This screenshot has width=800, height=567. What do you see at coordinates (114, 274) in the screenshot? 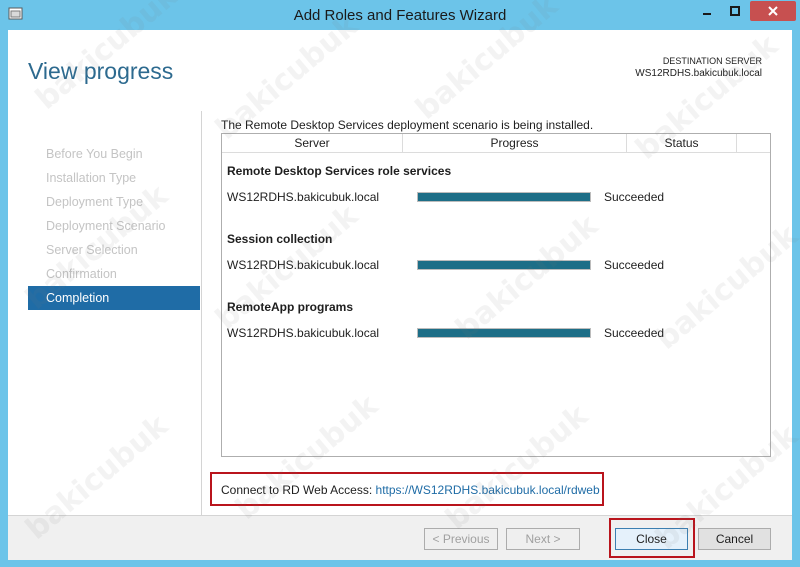
I see `nav-item-confirmation: Confirmation` at bounding box center [114, 274].